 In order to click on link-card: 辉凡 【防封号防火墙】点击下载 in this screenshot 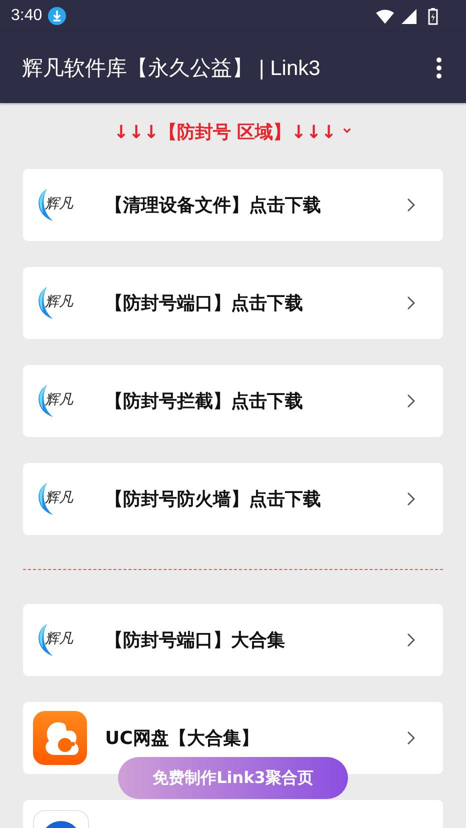, I will do `click(233, 499)`.